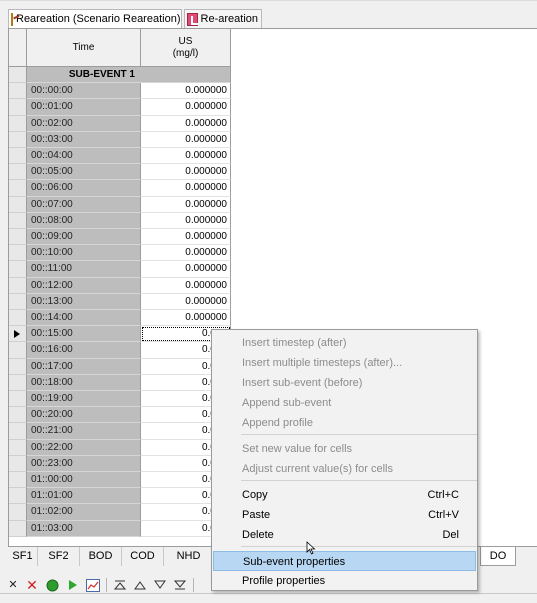 This screenshot has height=603, width=537. Describe the element at coordinates (140, 585) in the screenshot. I see `move-up-icon` at that location.